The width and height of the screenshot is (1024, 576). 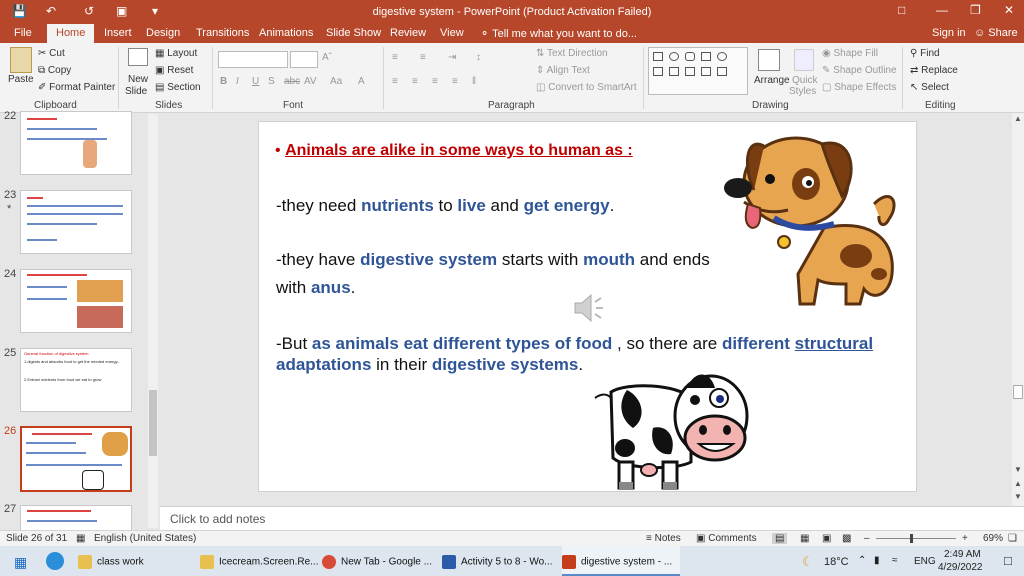 I want to click on close-button: ✕, so click(x=1009, y=10).